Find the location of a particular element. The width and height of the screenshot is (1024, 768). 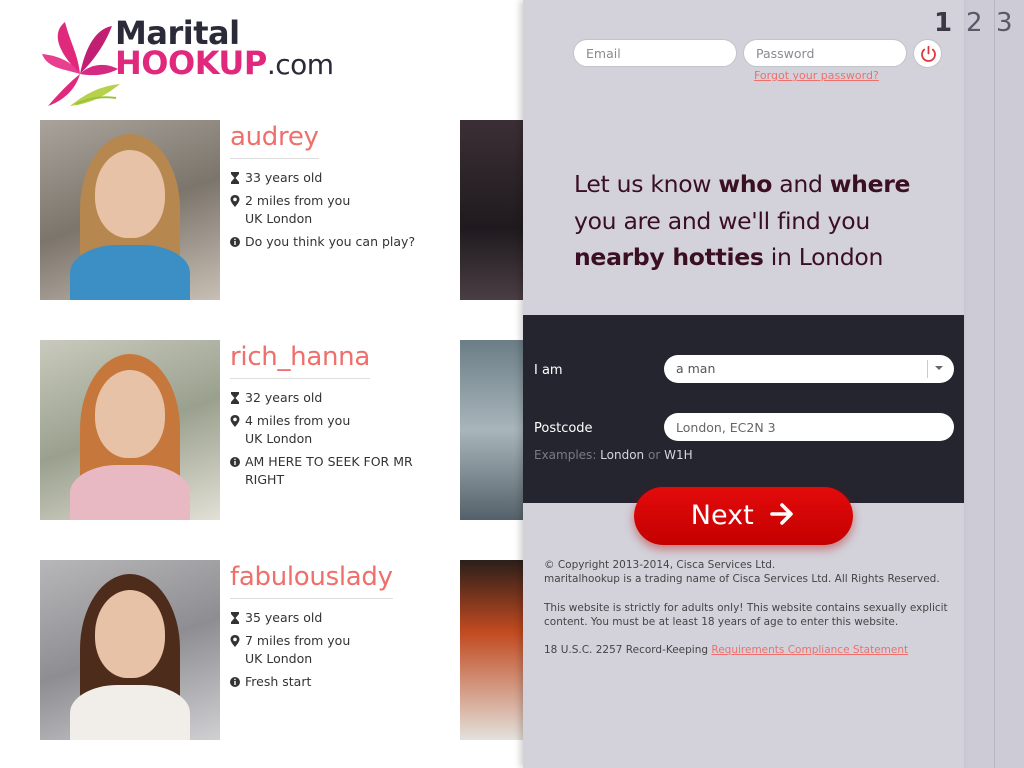

examples-prefix: Examples: is located at coordinates (567, 455).